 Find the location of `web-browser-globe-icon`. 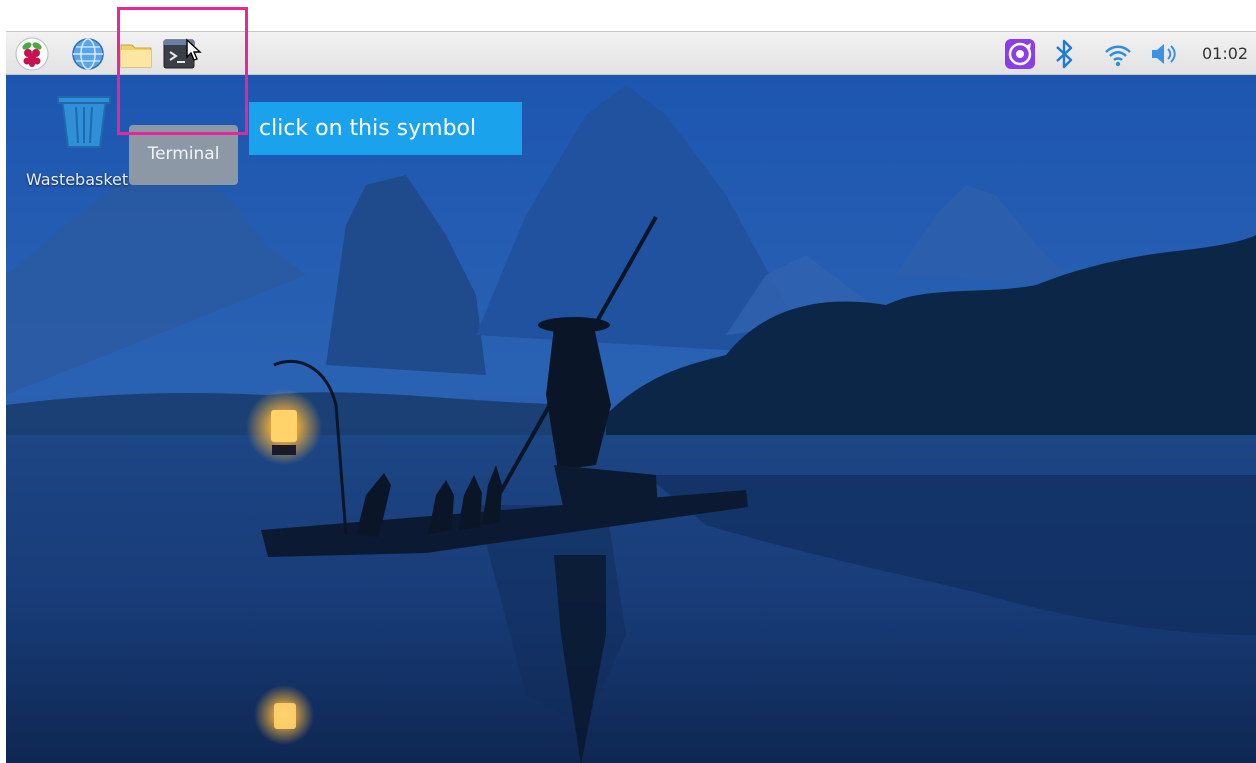

web-browser-globe-icon is located at coordinates (88, 54).